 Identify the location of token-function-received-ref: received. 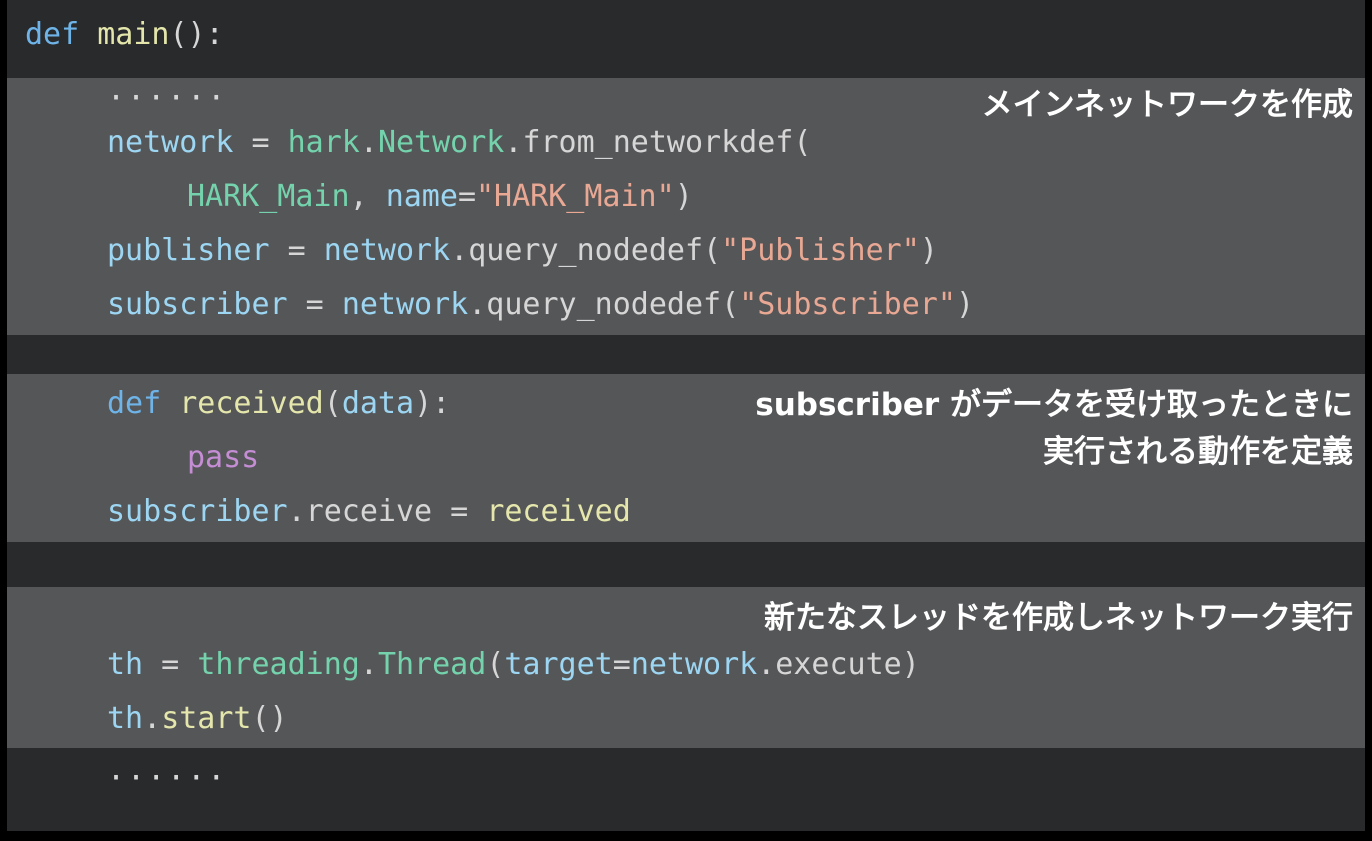
(558, 511).